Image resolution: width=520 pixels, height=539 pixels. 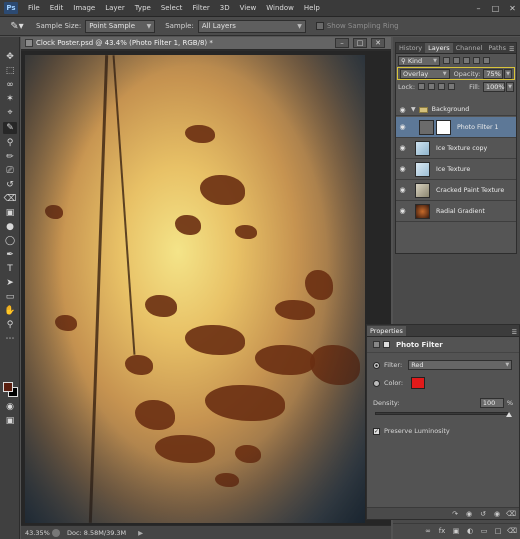 What do you see at coordinates (425, 73) in the screenshot?
I see `blend-mode-select: Overlay ▼` at bounding box center [425, 73].